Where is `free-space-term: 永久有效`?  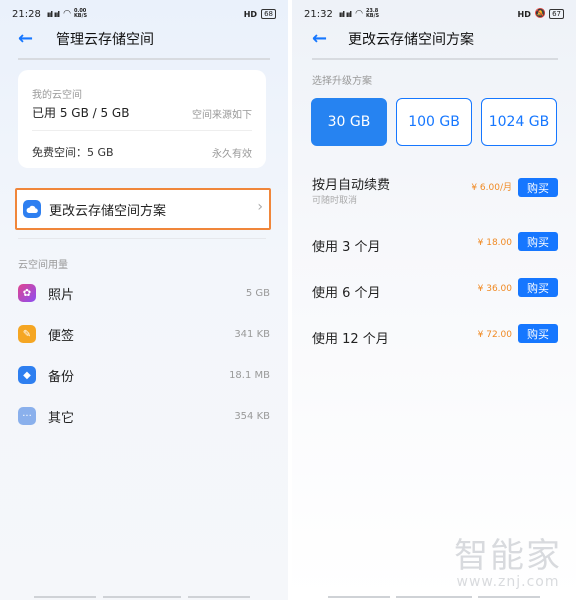 free-space-term: 永久有效 is located at coordinates (232, 154).